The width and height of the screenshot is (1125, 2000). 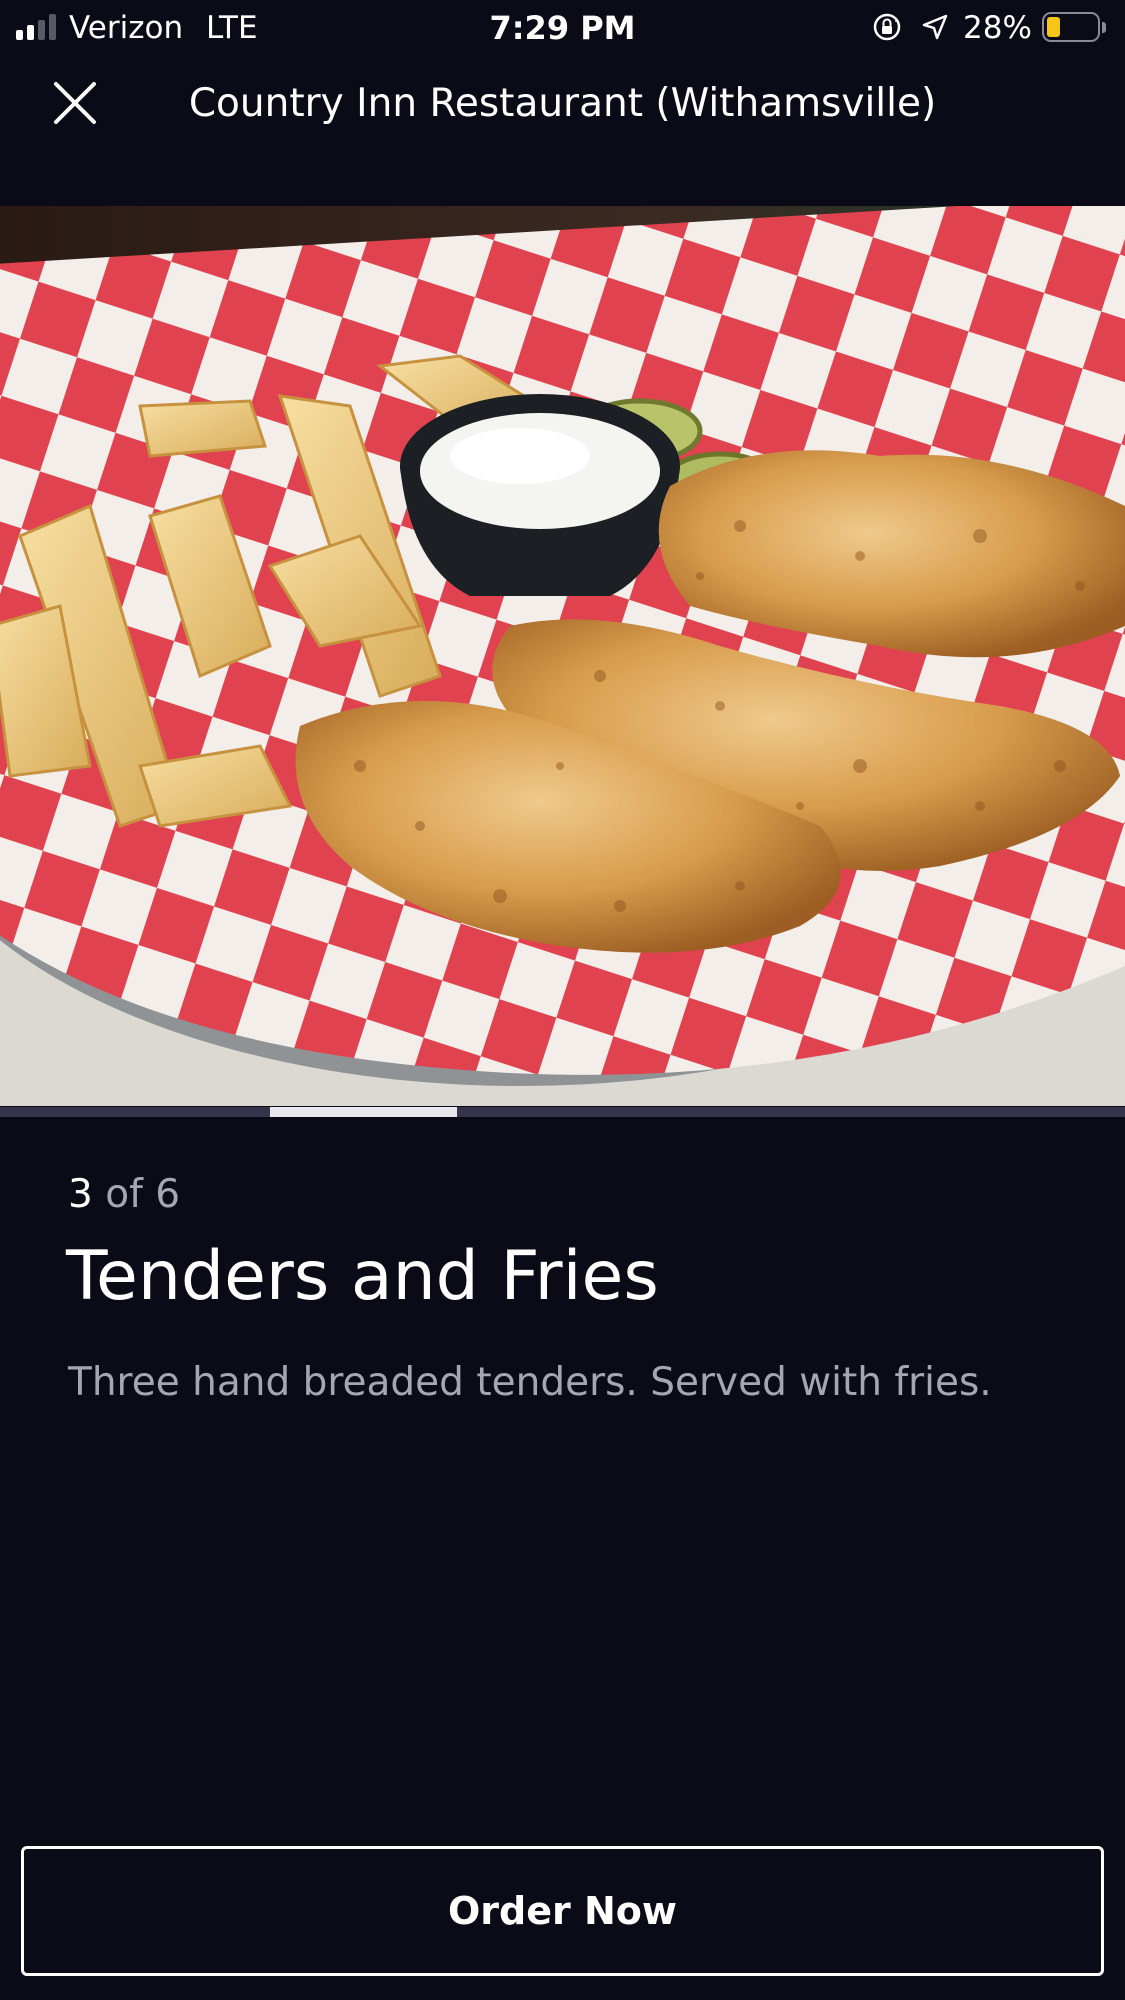 I want to click on item-title: Tenders and Fries, so click(x=362, y=1276).